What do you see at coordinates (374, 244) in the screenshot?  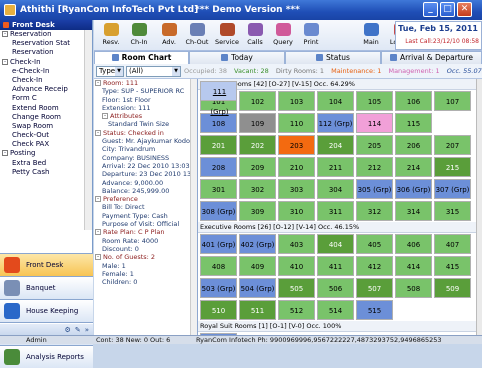 I see `room-cell: 405` at bounding box center [374, 244].